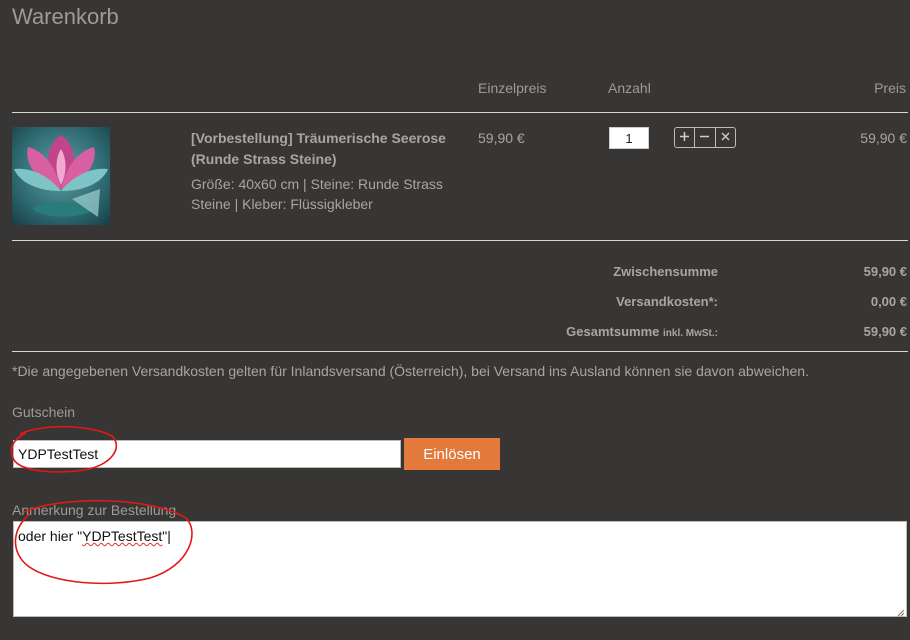 This screenshot has height=640, width=910. Describe the element at coordinates (629, 138) in the screenshot. I see `quantity-input` at that location.